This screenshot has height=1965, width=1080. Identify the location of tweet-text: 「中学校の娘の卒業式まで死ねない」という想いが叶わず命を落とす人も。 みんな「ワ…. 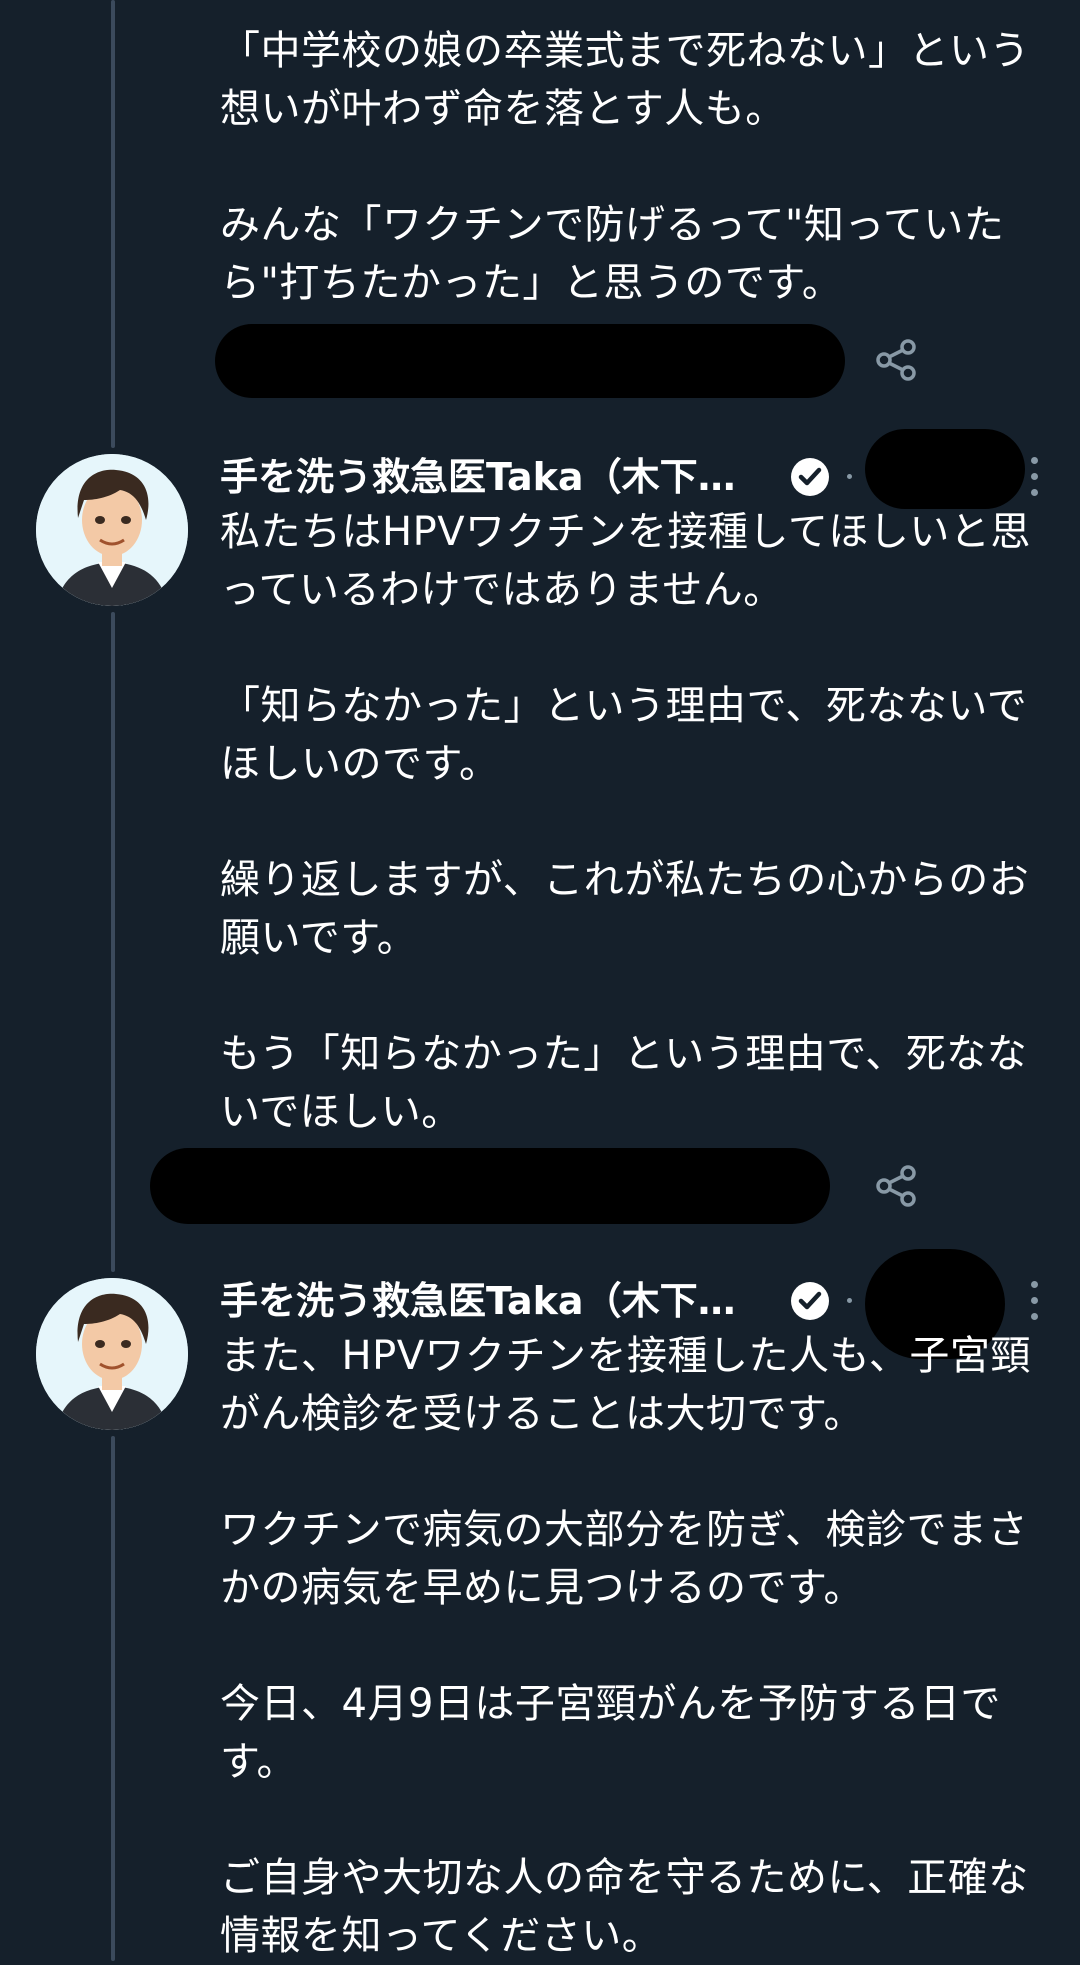
(625, 167).